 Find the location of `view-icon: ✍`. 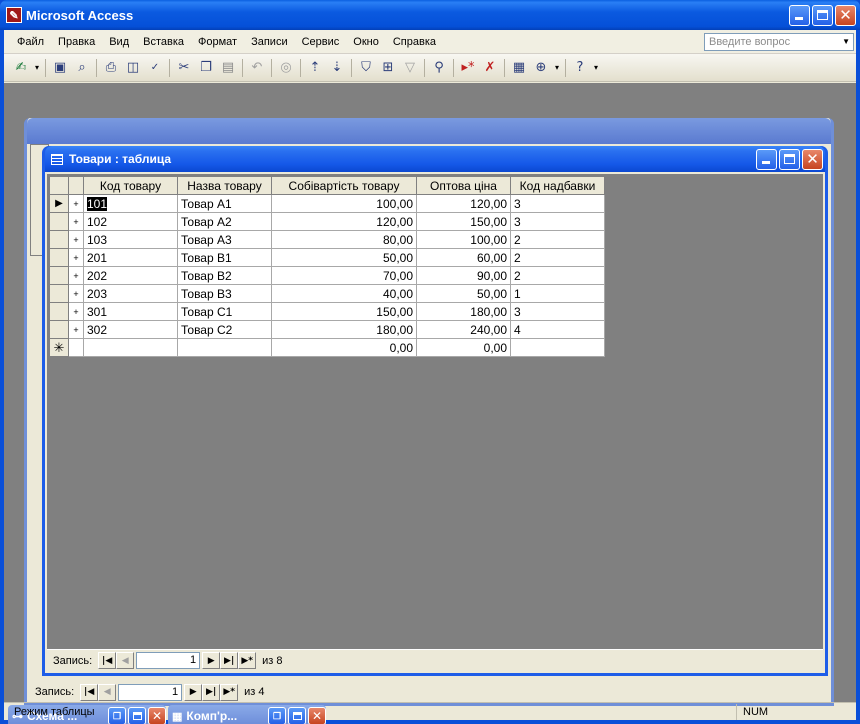

view-icon: ✍ is located at coordinates (21, 68).